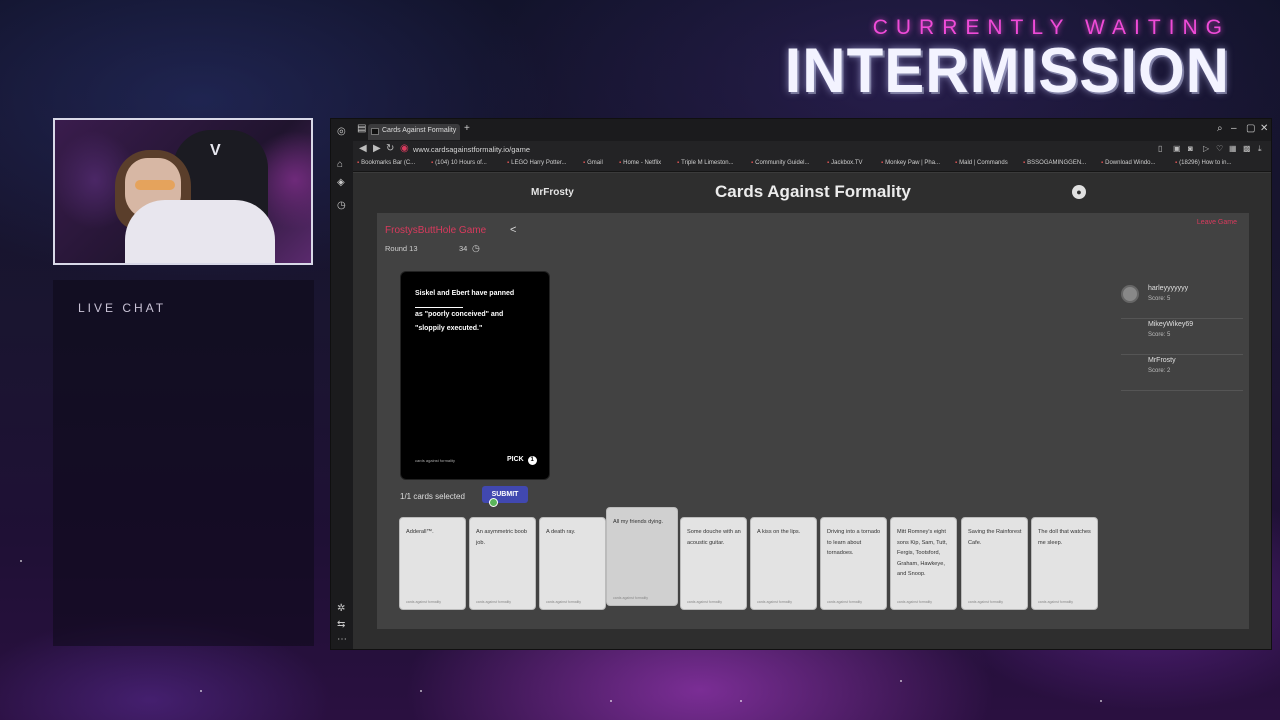 The width and height of the screenshot is (1280, 720). I want to click on screenshot-icon: ▣, so click(1177, 148).